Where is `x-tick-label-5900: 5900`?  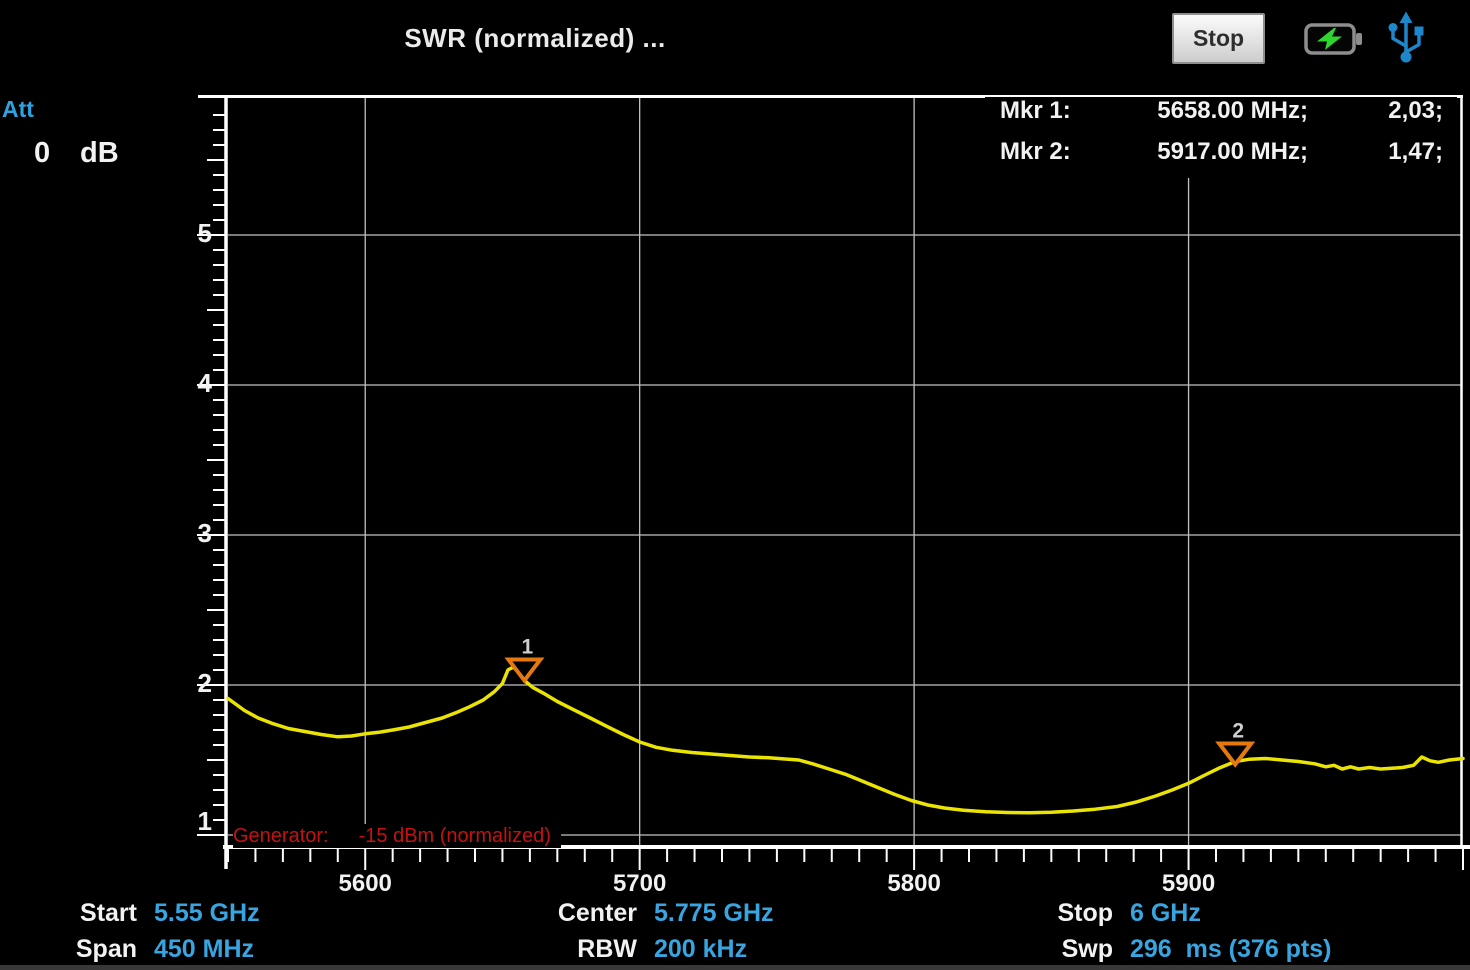 x-tick-label-5900: 5900 is located at coordinates (1188, 883).